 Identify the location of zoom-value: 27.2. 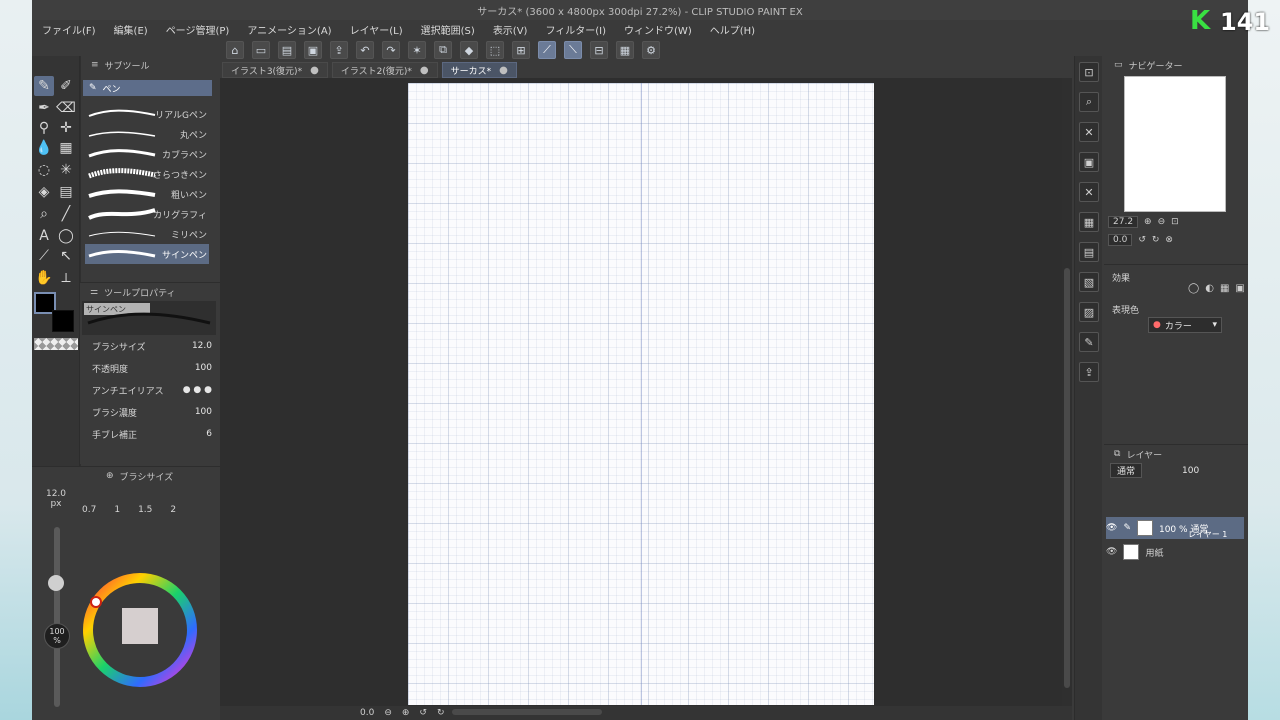
(1123, 222).